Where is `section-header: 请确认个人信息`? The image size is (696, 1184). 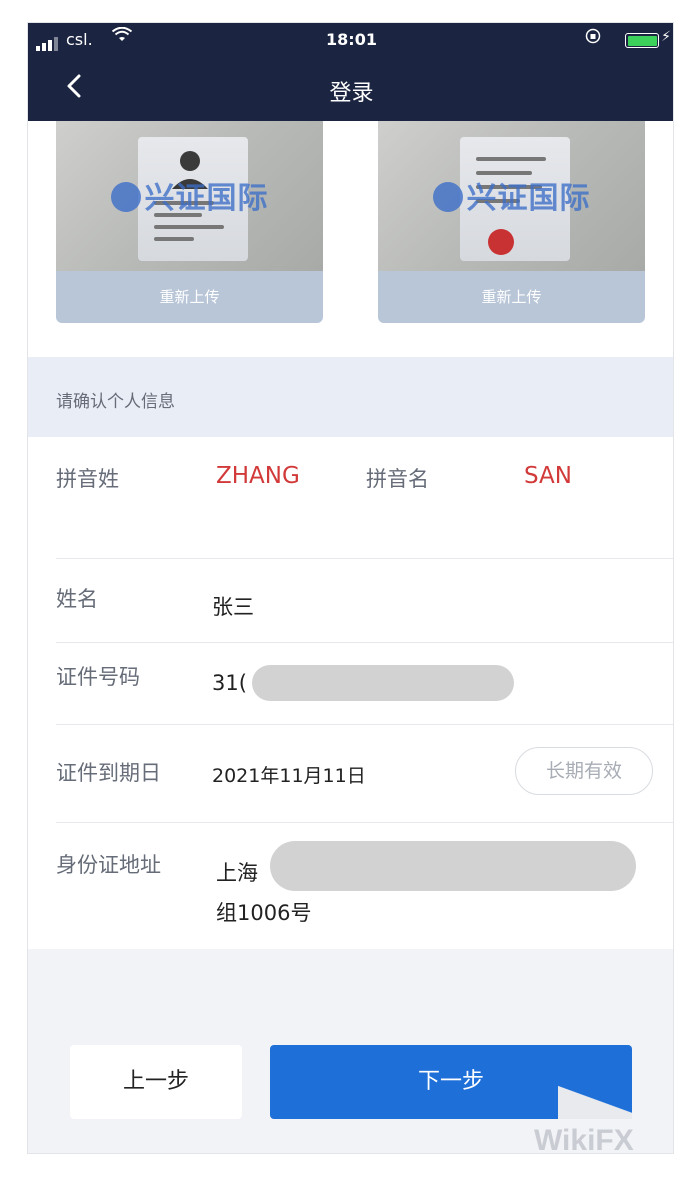
section-header: 请确认个人信息 is located at coordinates (350, 397).